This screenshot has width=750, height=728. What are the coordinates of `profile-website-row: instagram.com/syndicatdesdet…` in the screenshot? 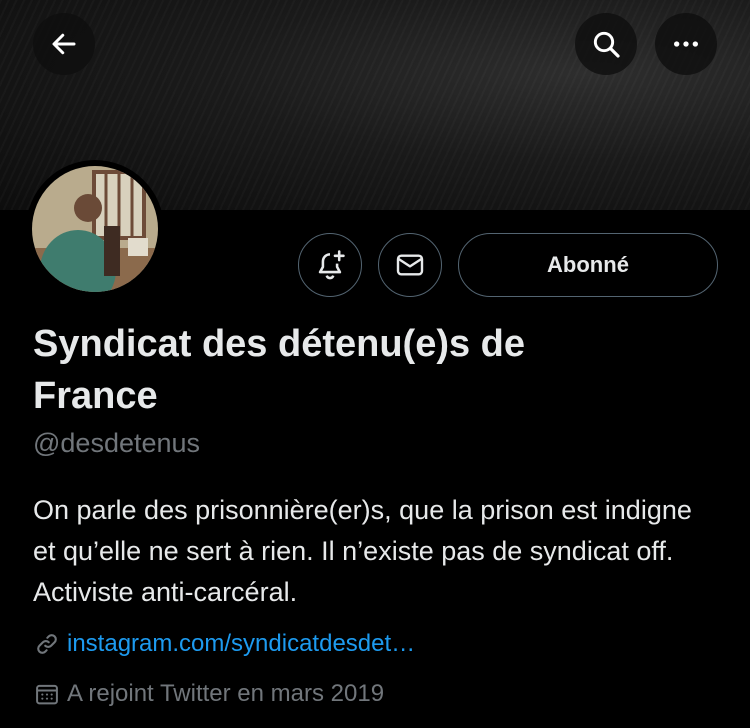 It's located at (224, 644).